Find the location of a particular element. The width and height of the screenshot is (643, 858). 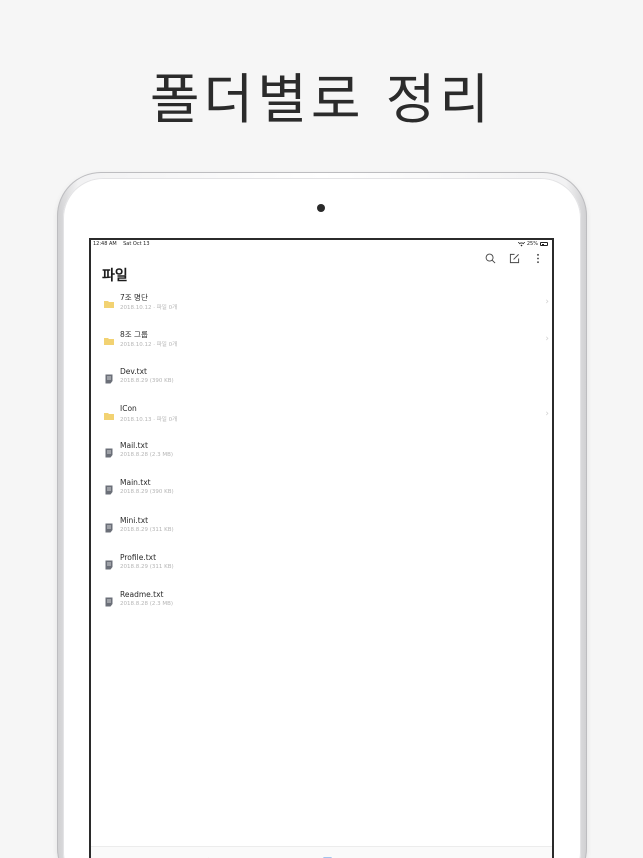

status-right: 25% is located at coordinates (532, 244).